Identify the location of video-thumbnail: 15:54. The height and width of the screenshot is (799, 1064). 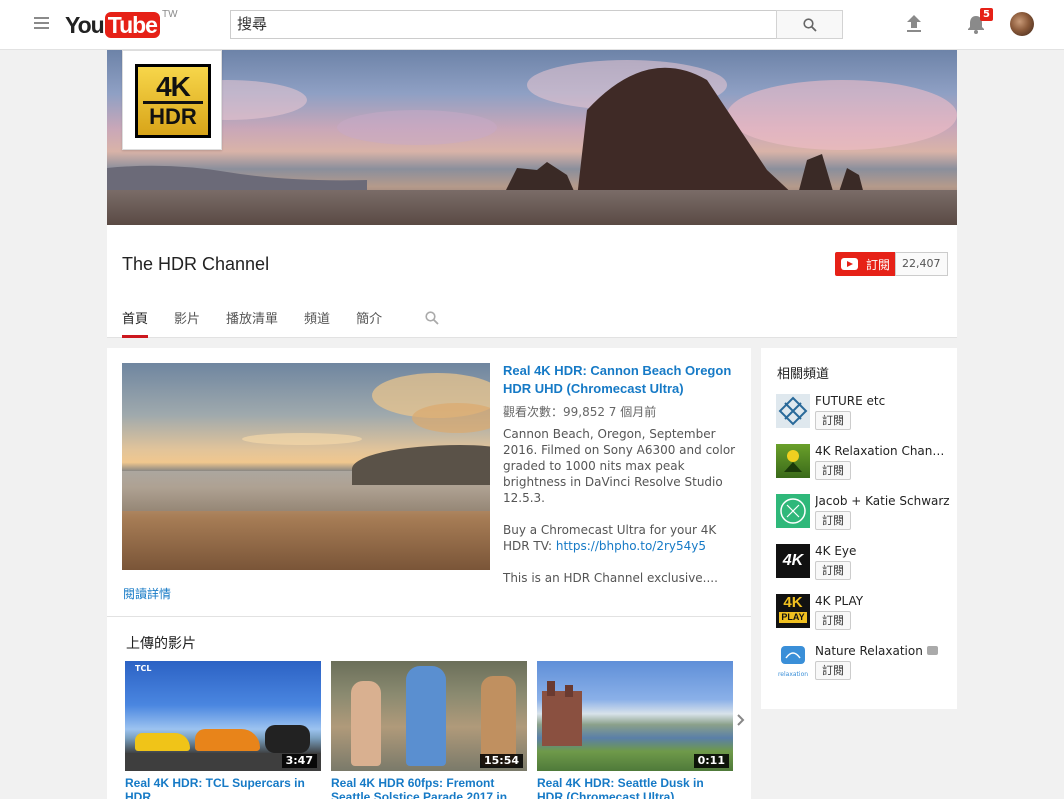
(429, 716).